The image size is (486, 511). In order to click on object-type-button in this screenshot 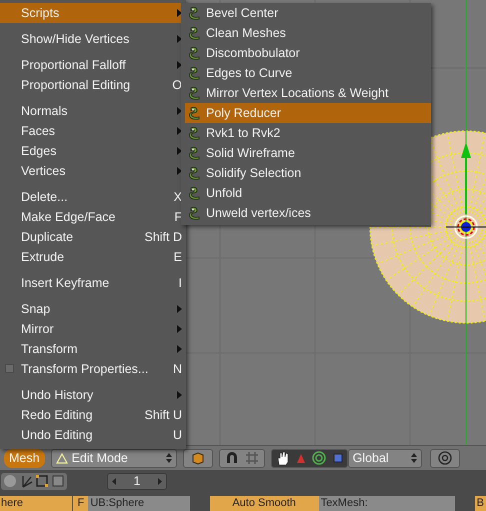, I will do `click(197, 458)`.